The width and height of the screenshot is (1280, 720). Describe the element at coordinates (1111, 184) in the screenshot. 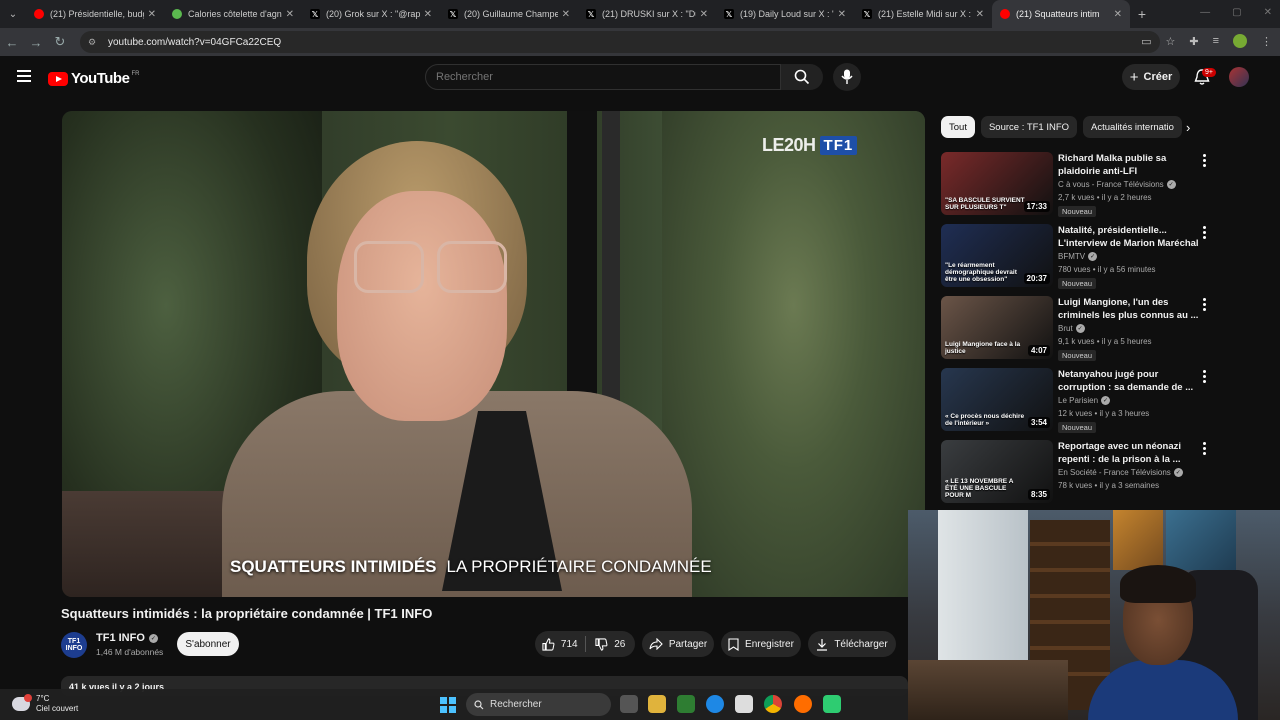

I see `recommended-channel: C à vous - France Télévisions` at that location.